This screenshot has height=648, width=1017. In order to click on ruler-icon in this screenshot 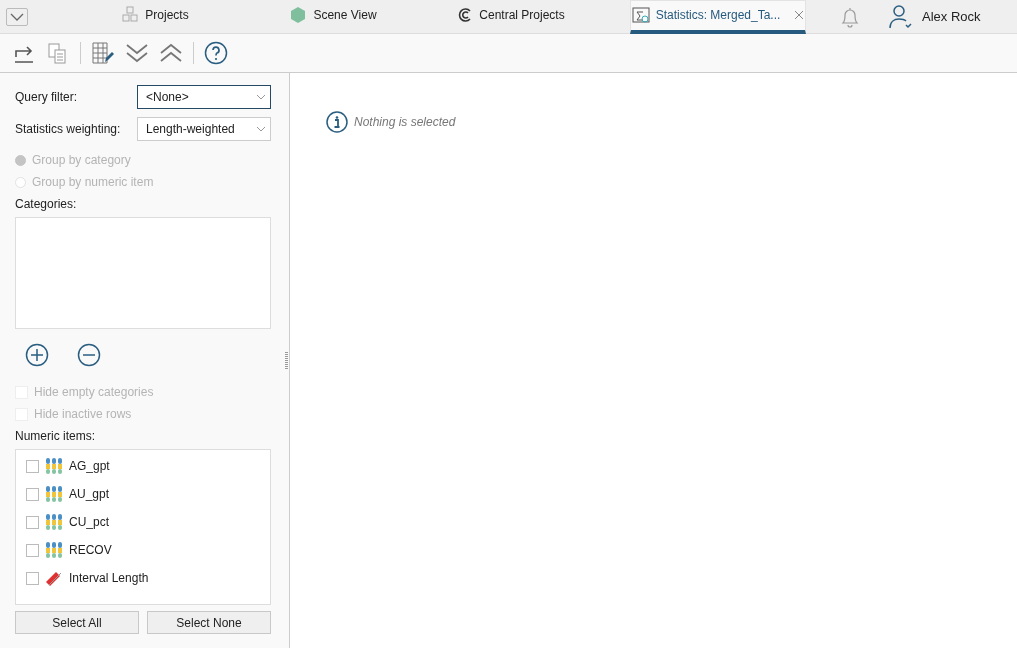, I will do `click(54, 578)`.